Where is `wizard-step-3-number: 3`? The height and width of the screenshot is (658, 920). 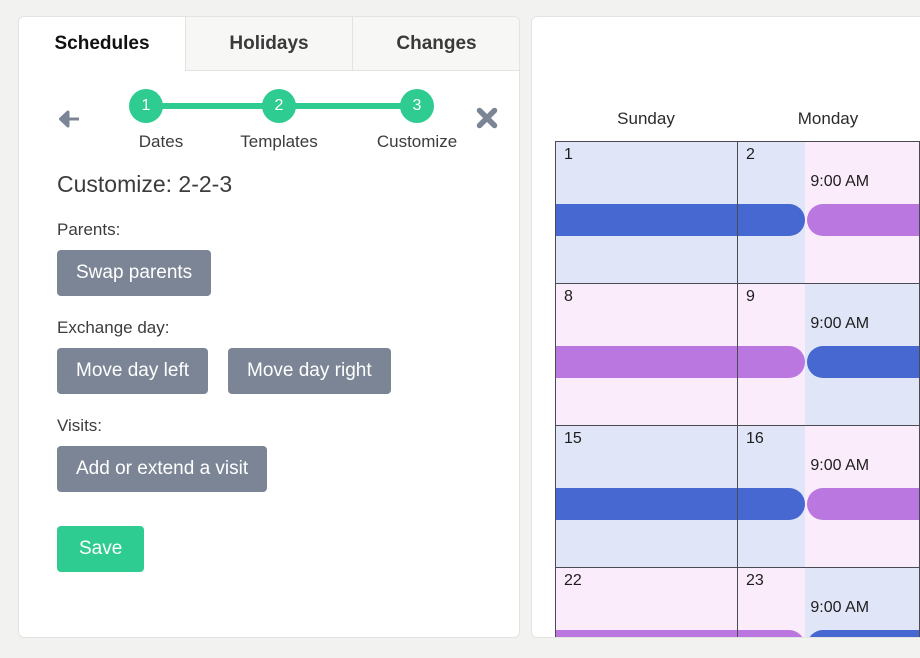 wizard-step-3-number: 3 is located at coordinates (417, 105).